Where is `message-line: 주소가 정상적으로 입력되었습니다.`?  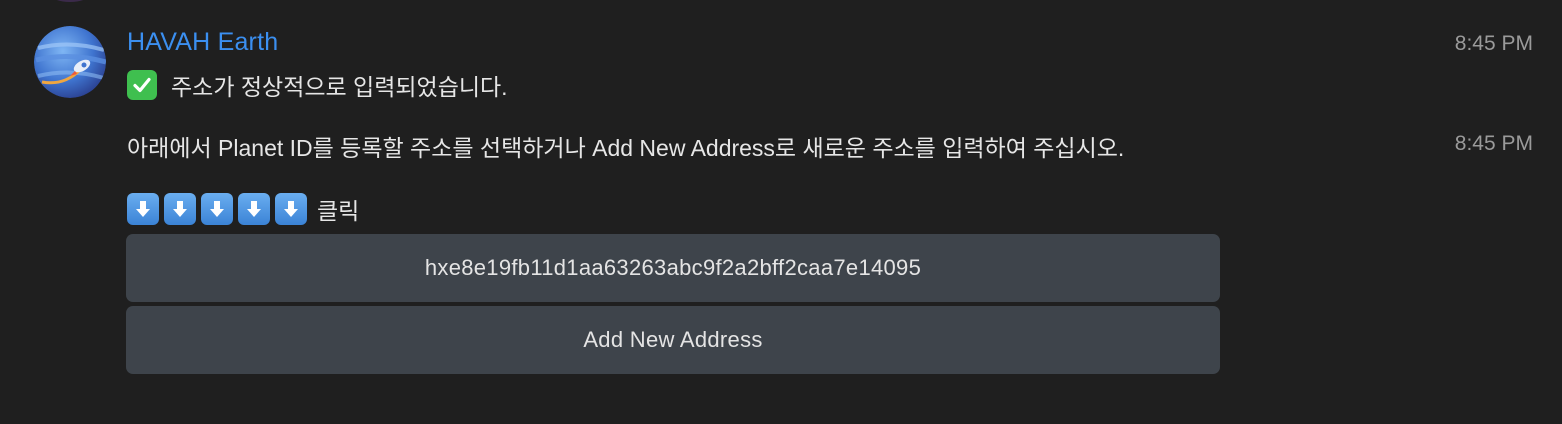 message-line: 주소가 정상적으로 입력되었습니다. is located at coordinates (317, 85).